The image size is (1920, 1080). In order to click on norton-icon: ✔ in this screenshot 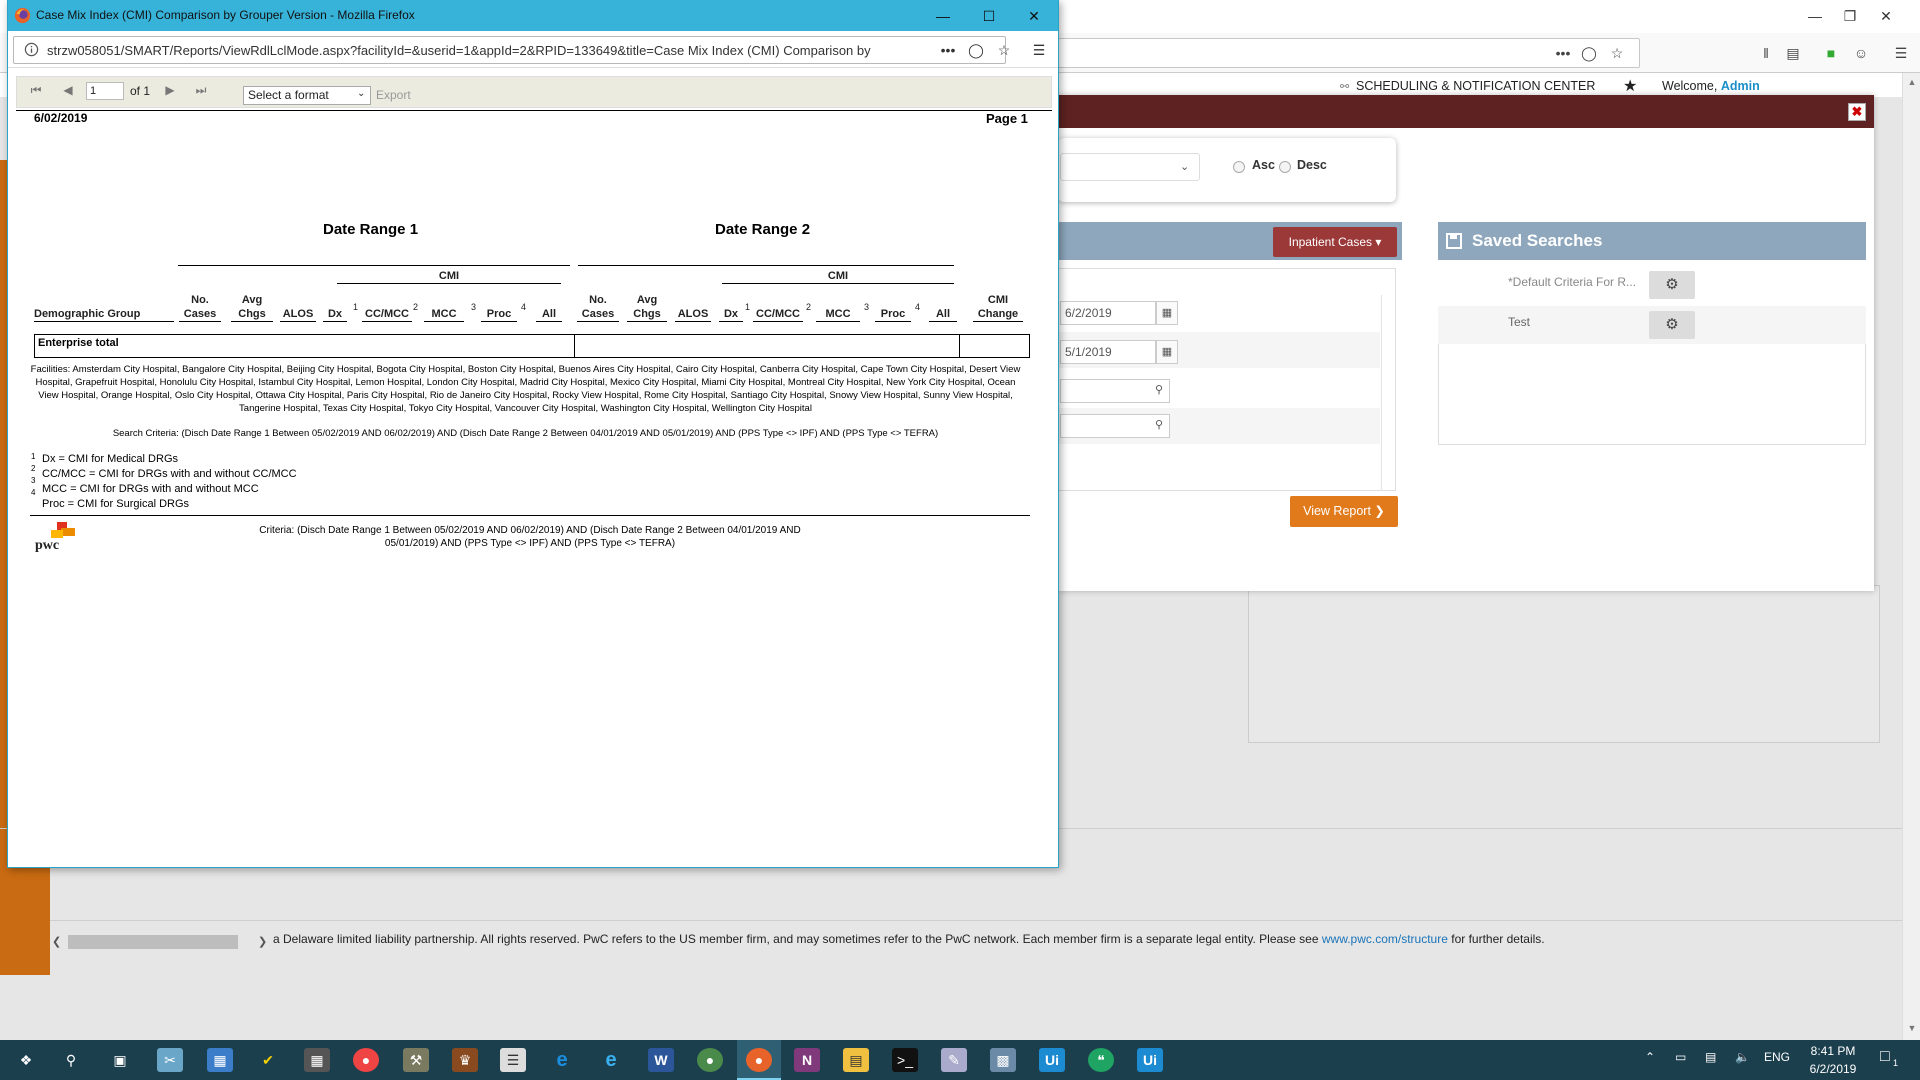, I will do `click(268, 1060)`.